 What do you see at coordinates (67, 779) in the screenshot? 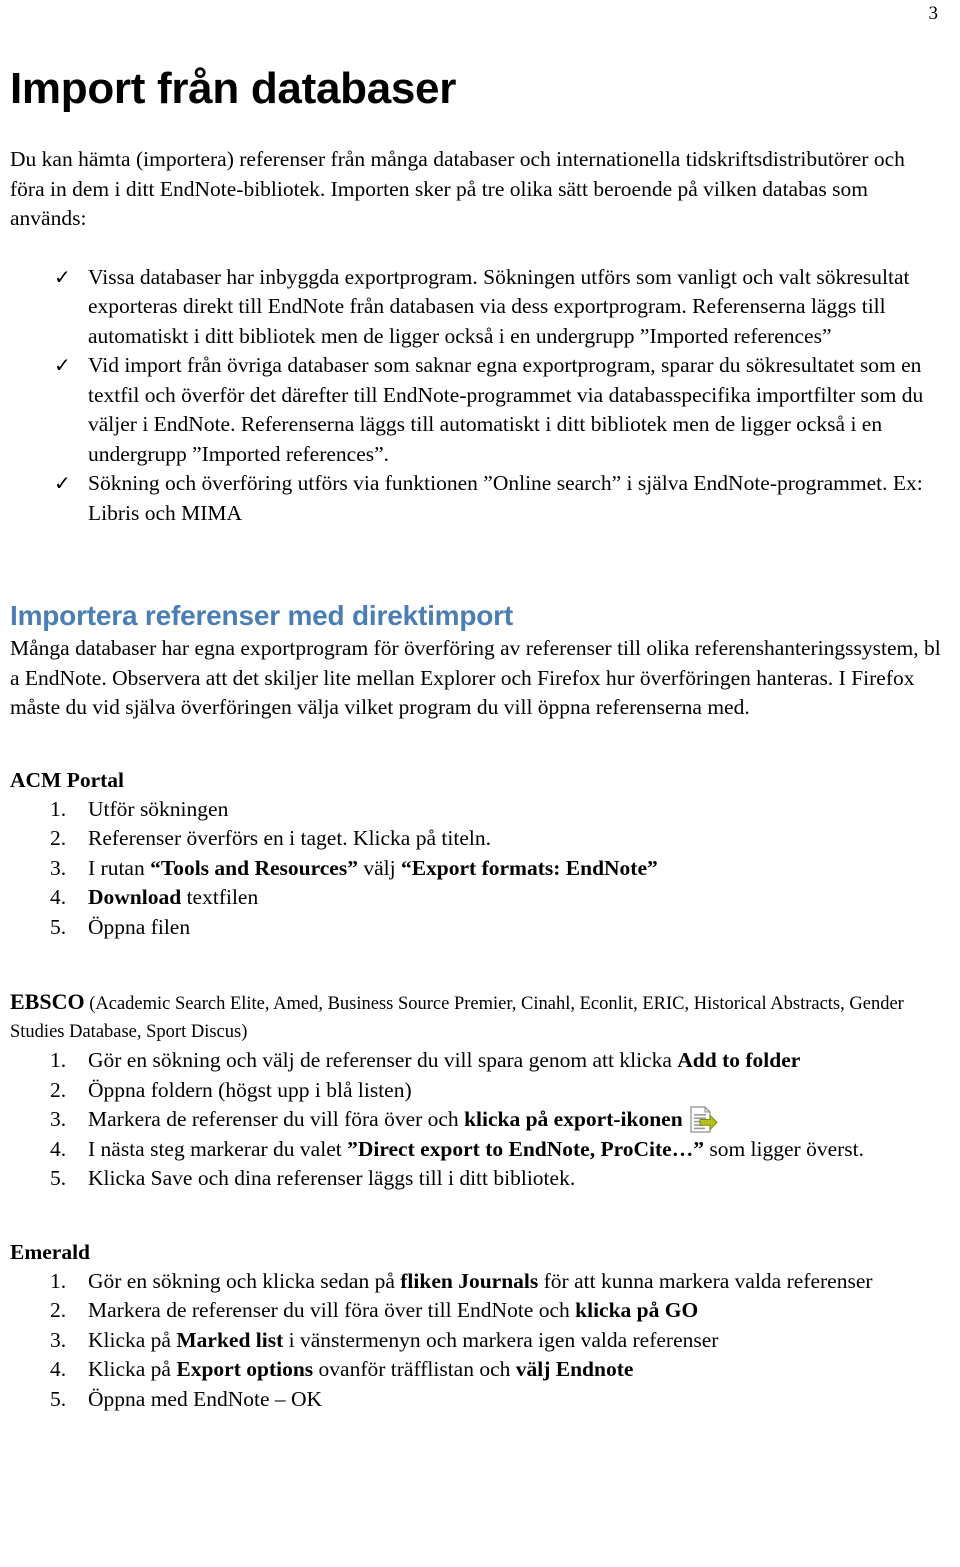
I see `subheading-acm-portal: ACM Portal` at bounding box center [67, 779].